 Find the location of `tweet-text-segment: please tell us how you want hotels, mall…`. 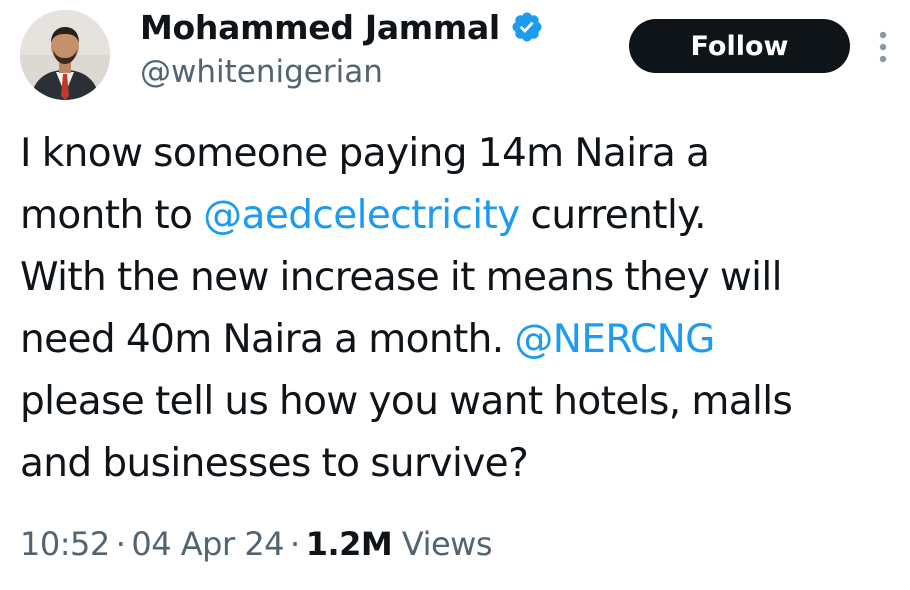

tweet-text-segment: please tell us how you want hotels, mall… is located at coordinates (406, 401).